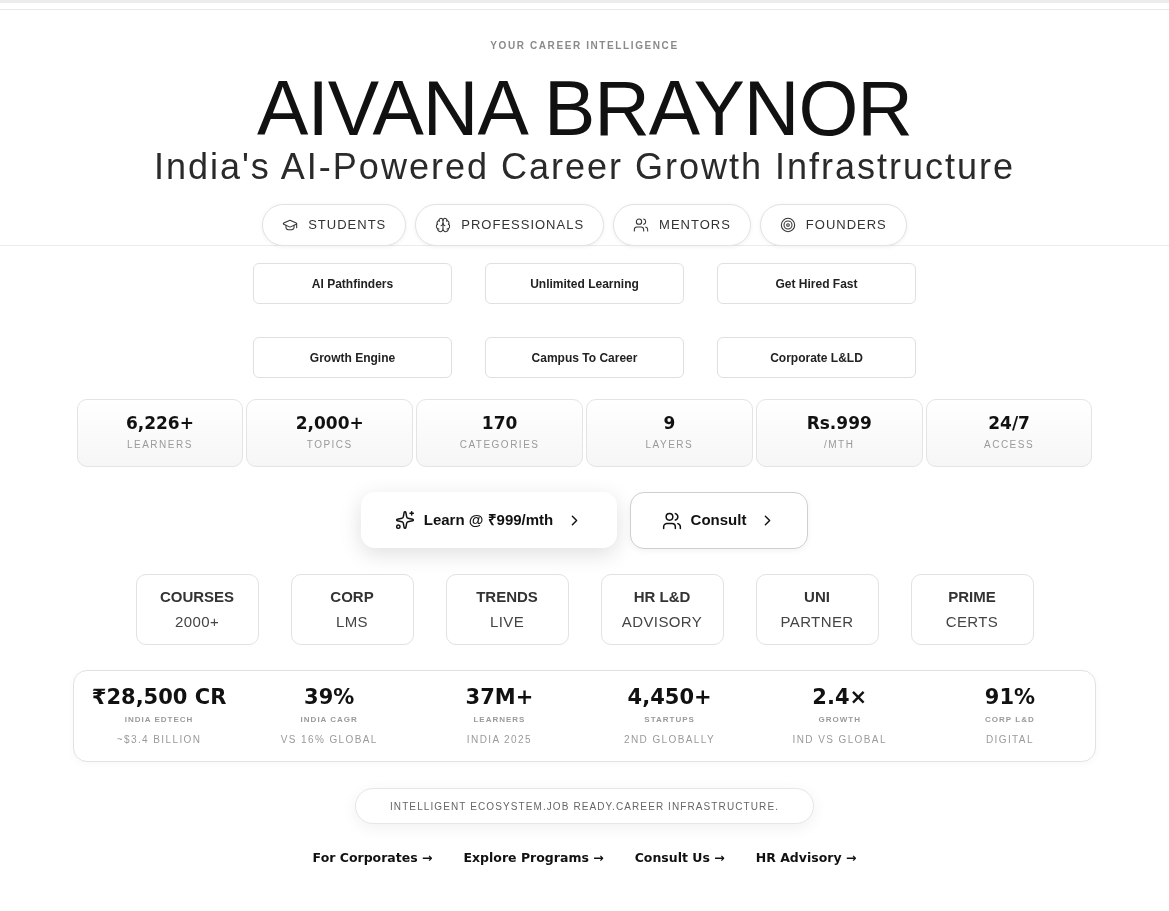 This screenshot has height=911, width=1169. I want to click on market-label: INDIA CAGR, so click(329, 720).